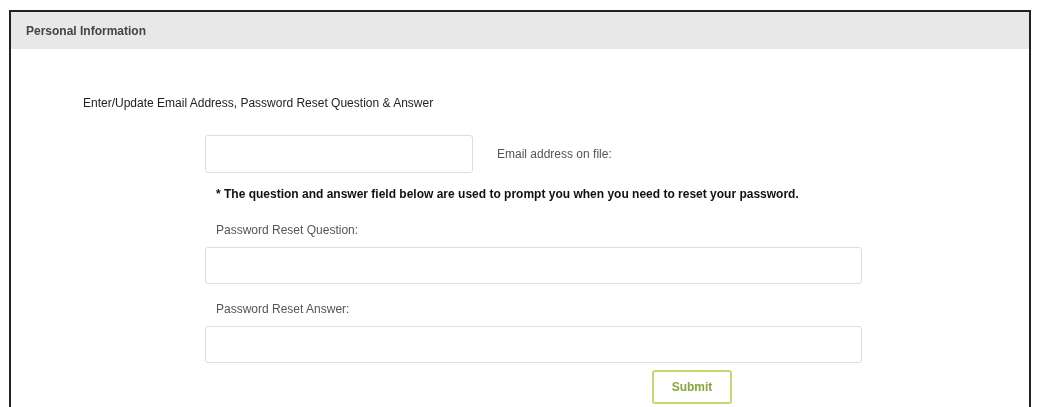 The height and width of the screenshot is (407, 1037). Describe the element at coordinates (283, 309) in the screenshot. I see `field-label: Password Reset Answer:` at that location.